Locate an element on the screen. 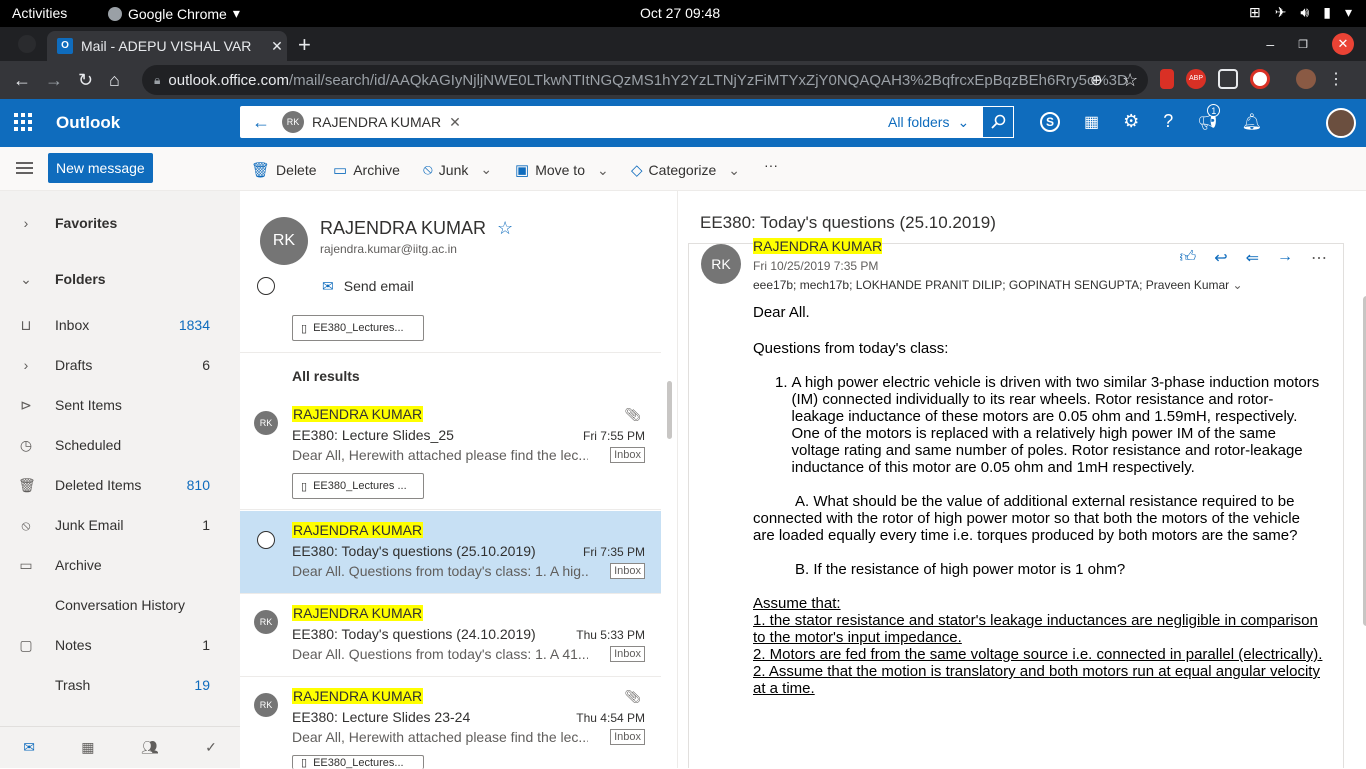 The height and width of the screenshot is (769, 1366). favorite-star-icon: ☆ is located at coordinates (505, 228).